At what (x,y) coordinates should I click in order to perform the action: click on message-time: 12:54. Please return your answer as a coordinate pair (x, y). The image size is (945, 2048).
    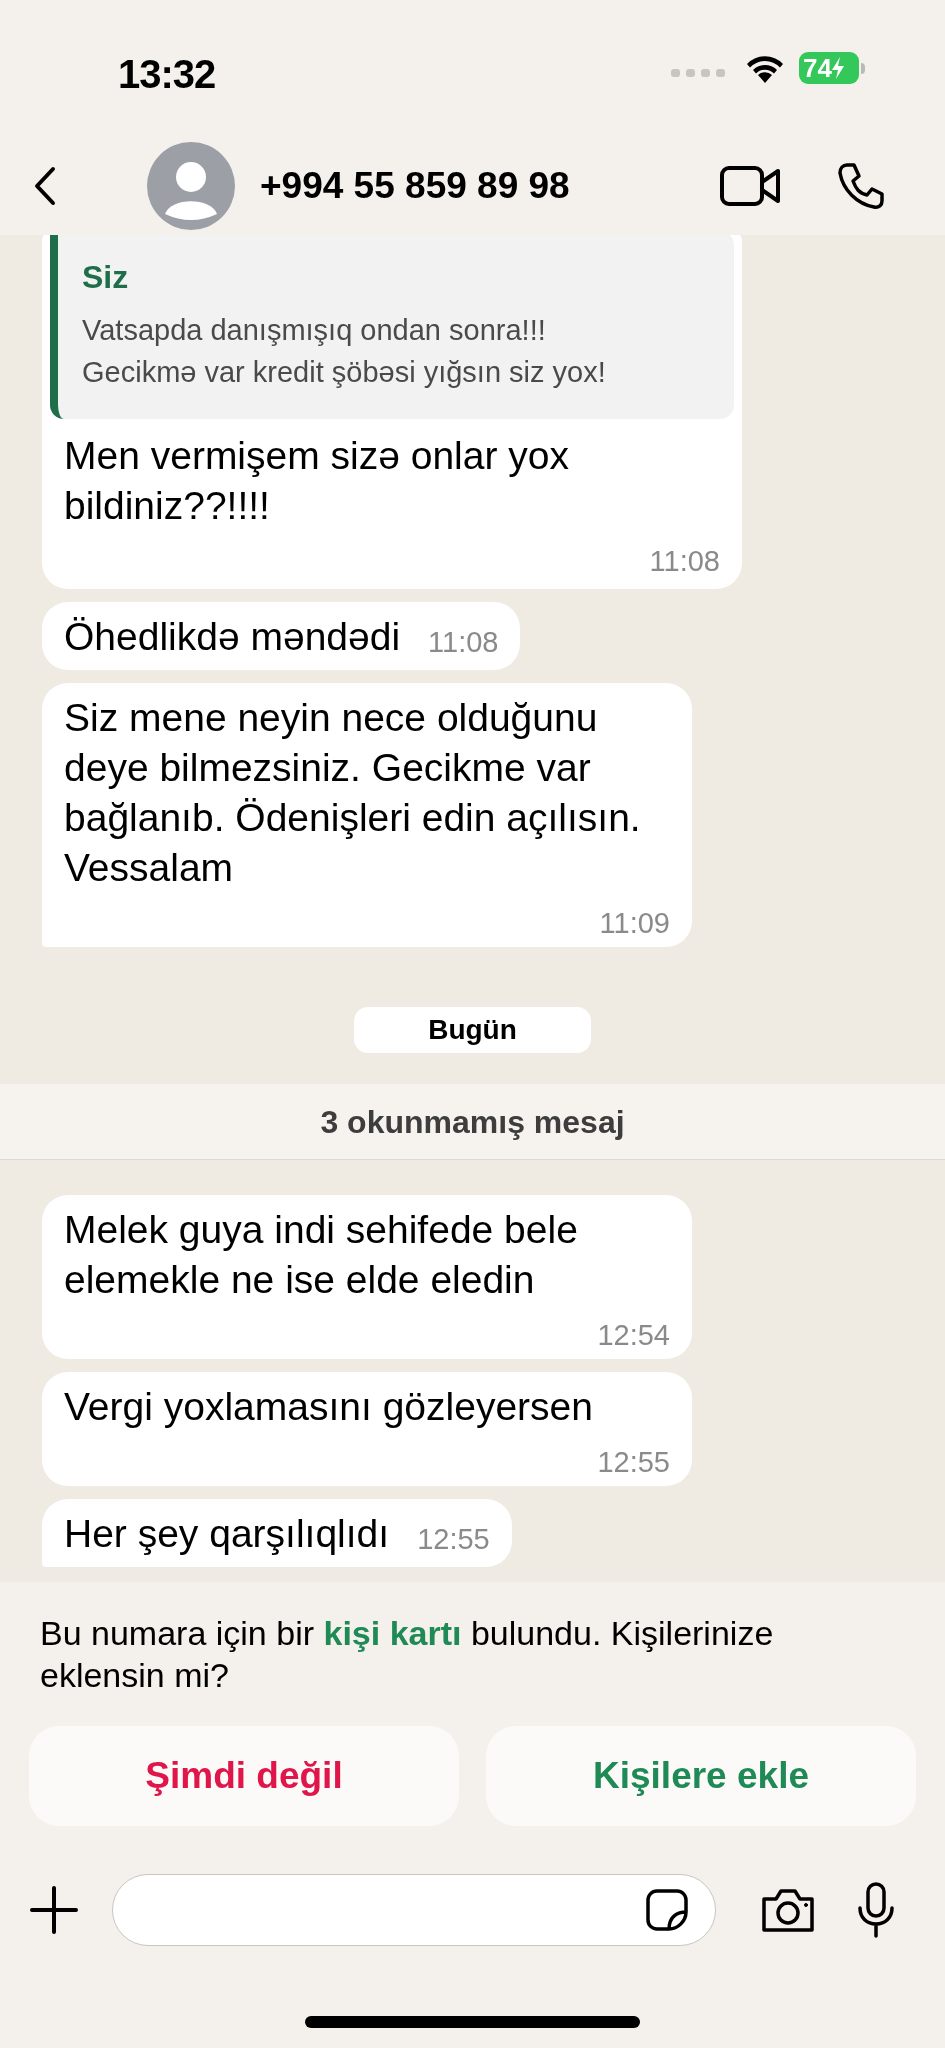
    Looking at the image, I should click on (633, 1335).